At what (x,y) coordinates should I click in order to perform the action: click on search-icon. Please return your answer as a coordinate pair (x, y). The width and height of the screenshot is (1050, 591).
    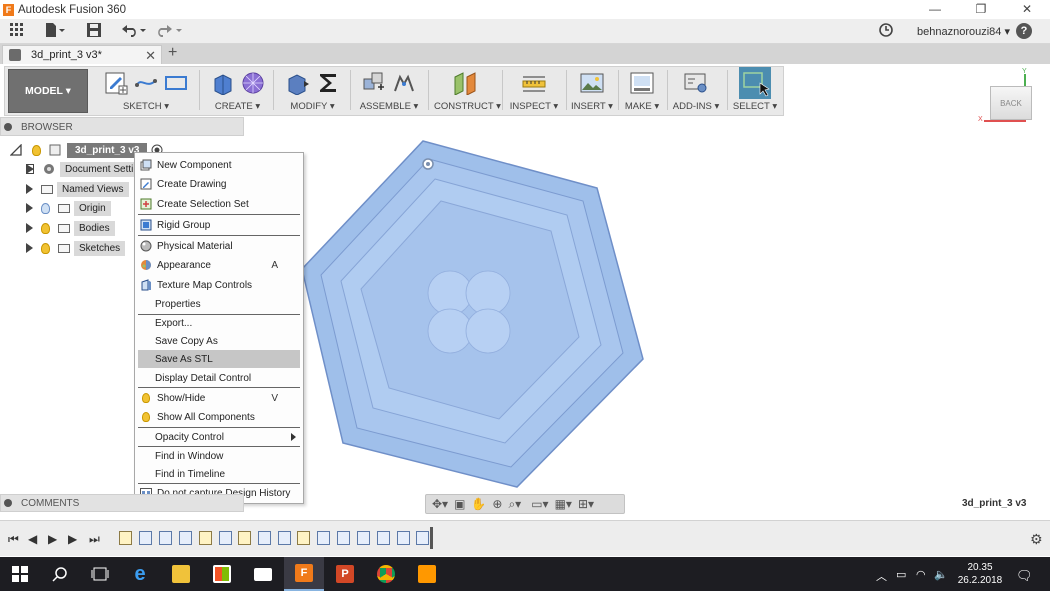
    Looking at the image, I should click on (60, 574).